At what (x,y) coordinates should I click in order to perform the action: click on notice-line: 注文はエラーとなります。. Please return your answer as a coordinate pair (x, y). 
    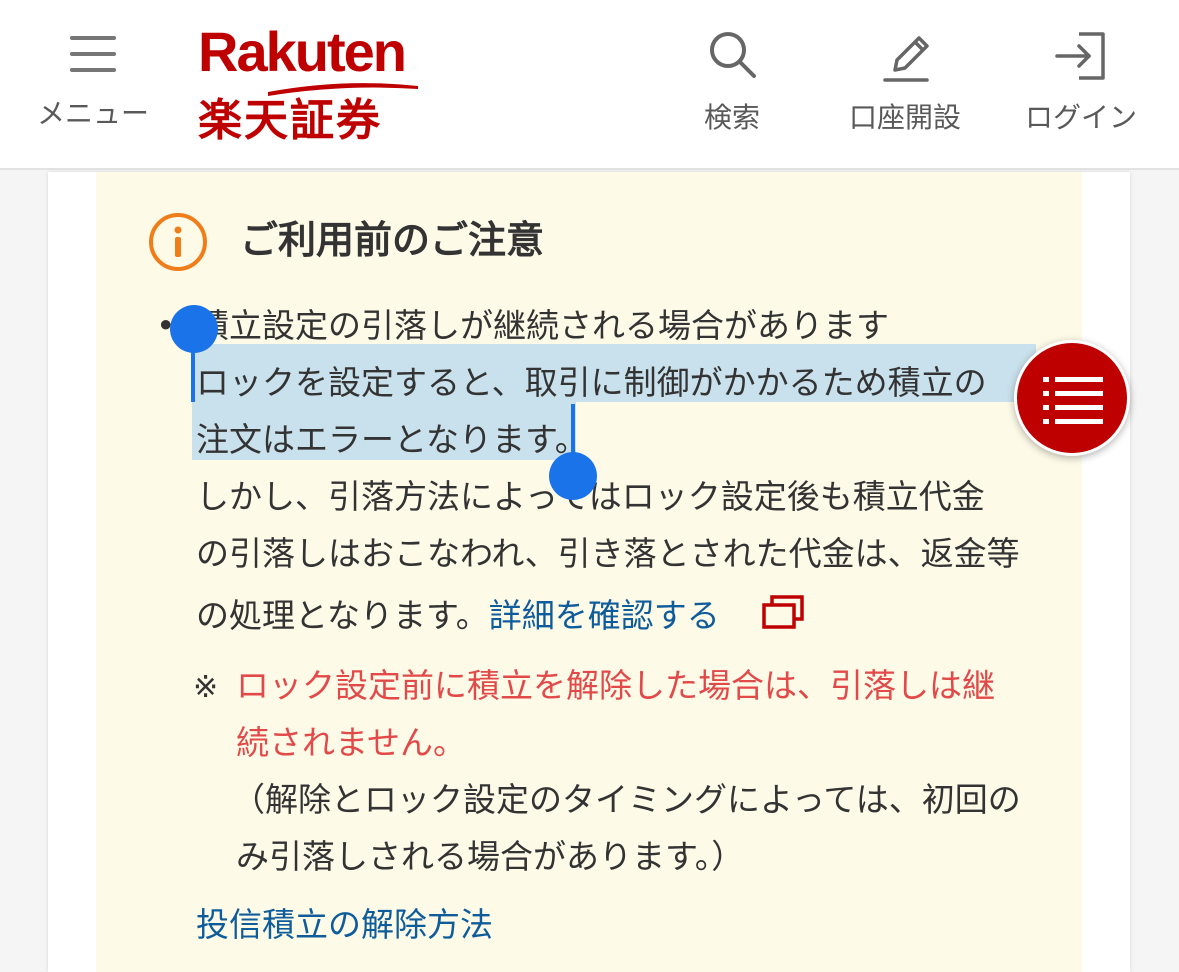
    Looking at the image, I should click on (392, 439).